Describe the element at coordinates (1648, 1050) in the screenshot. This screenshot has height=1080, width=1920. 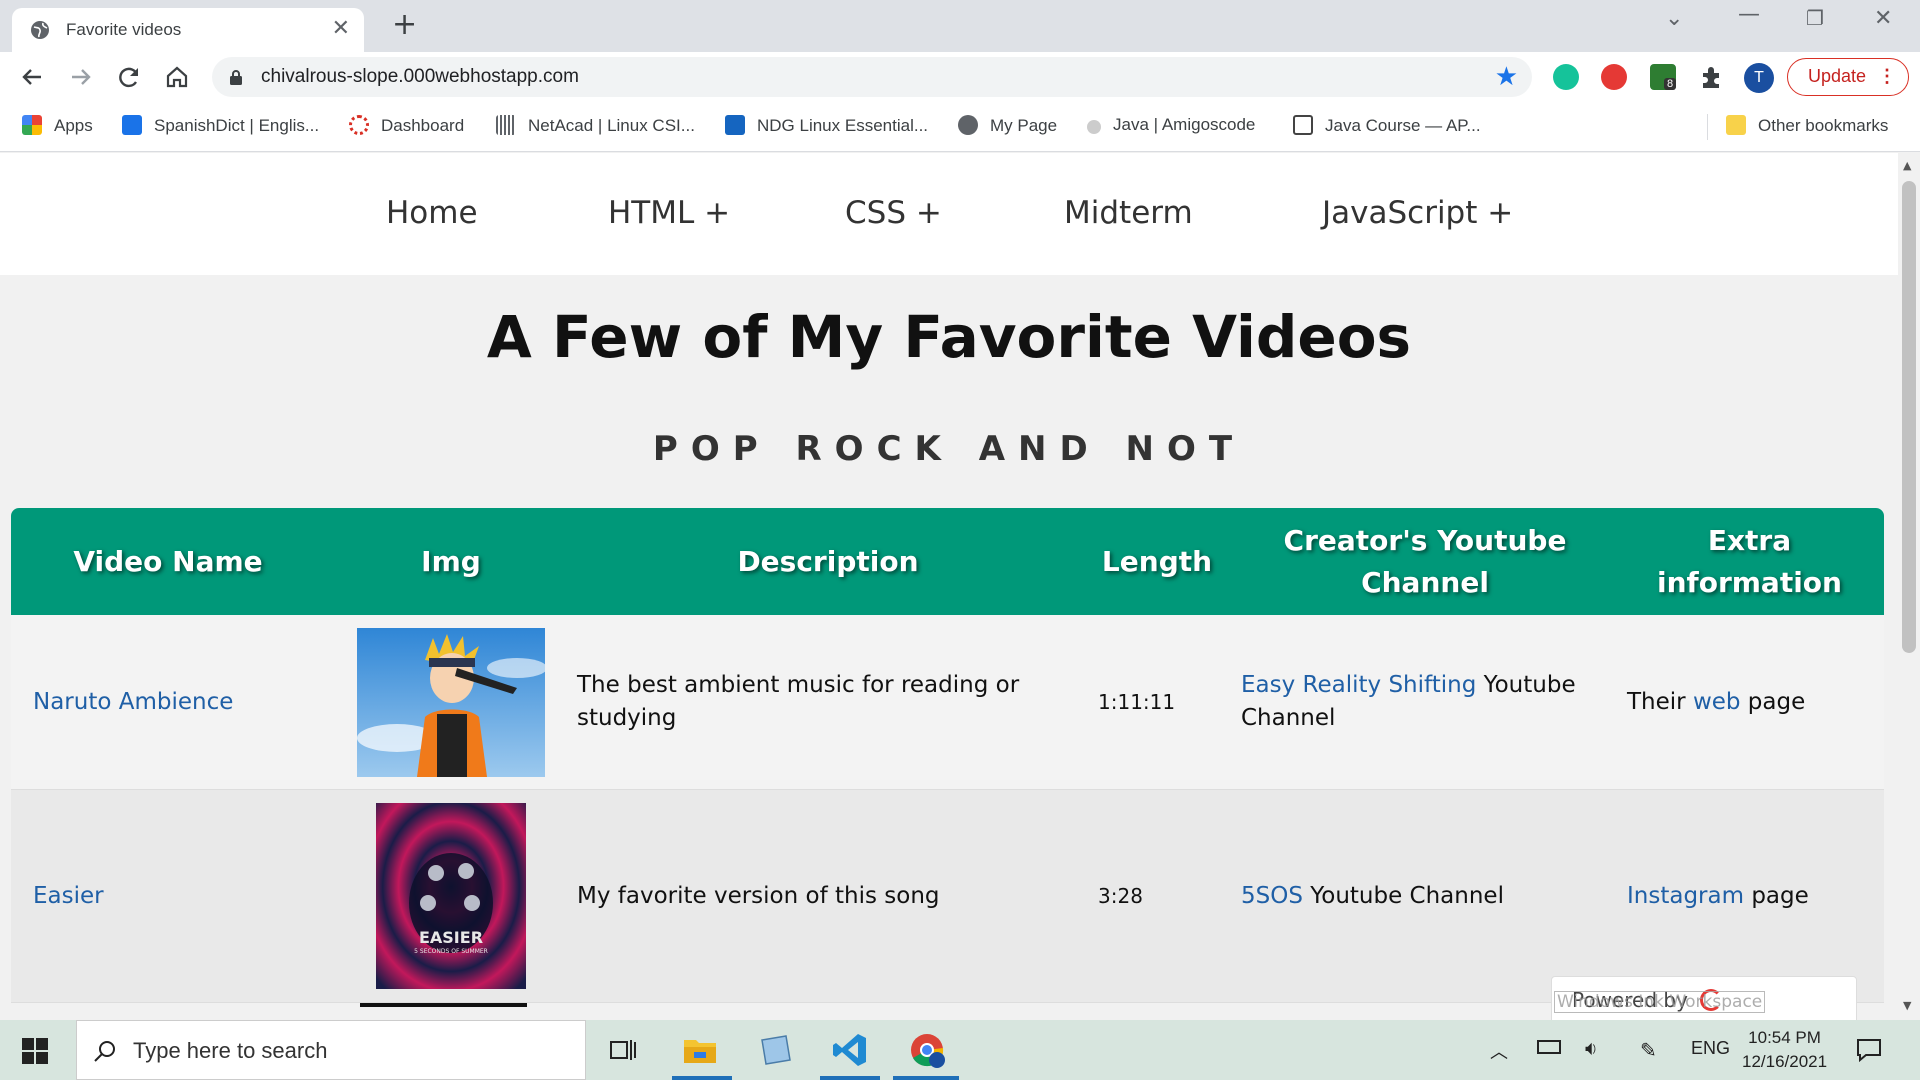
I see `pen-icon: ✎` at that location.